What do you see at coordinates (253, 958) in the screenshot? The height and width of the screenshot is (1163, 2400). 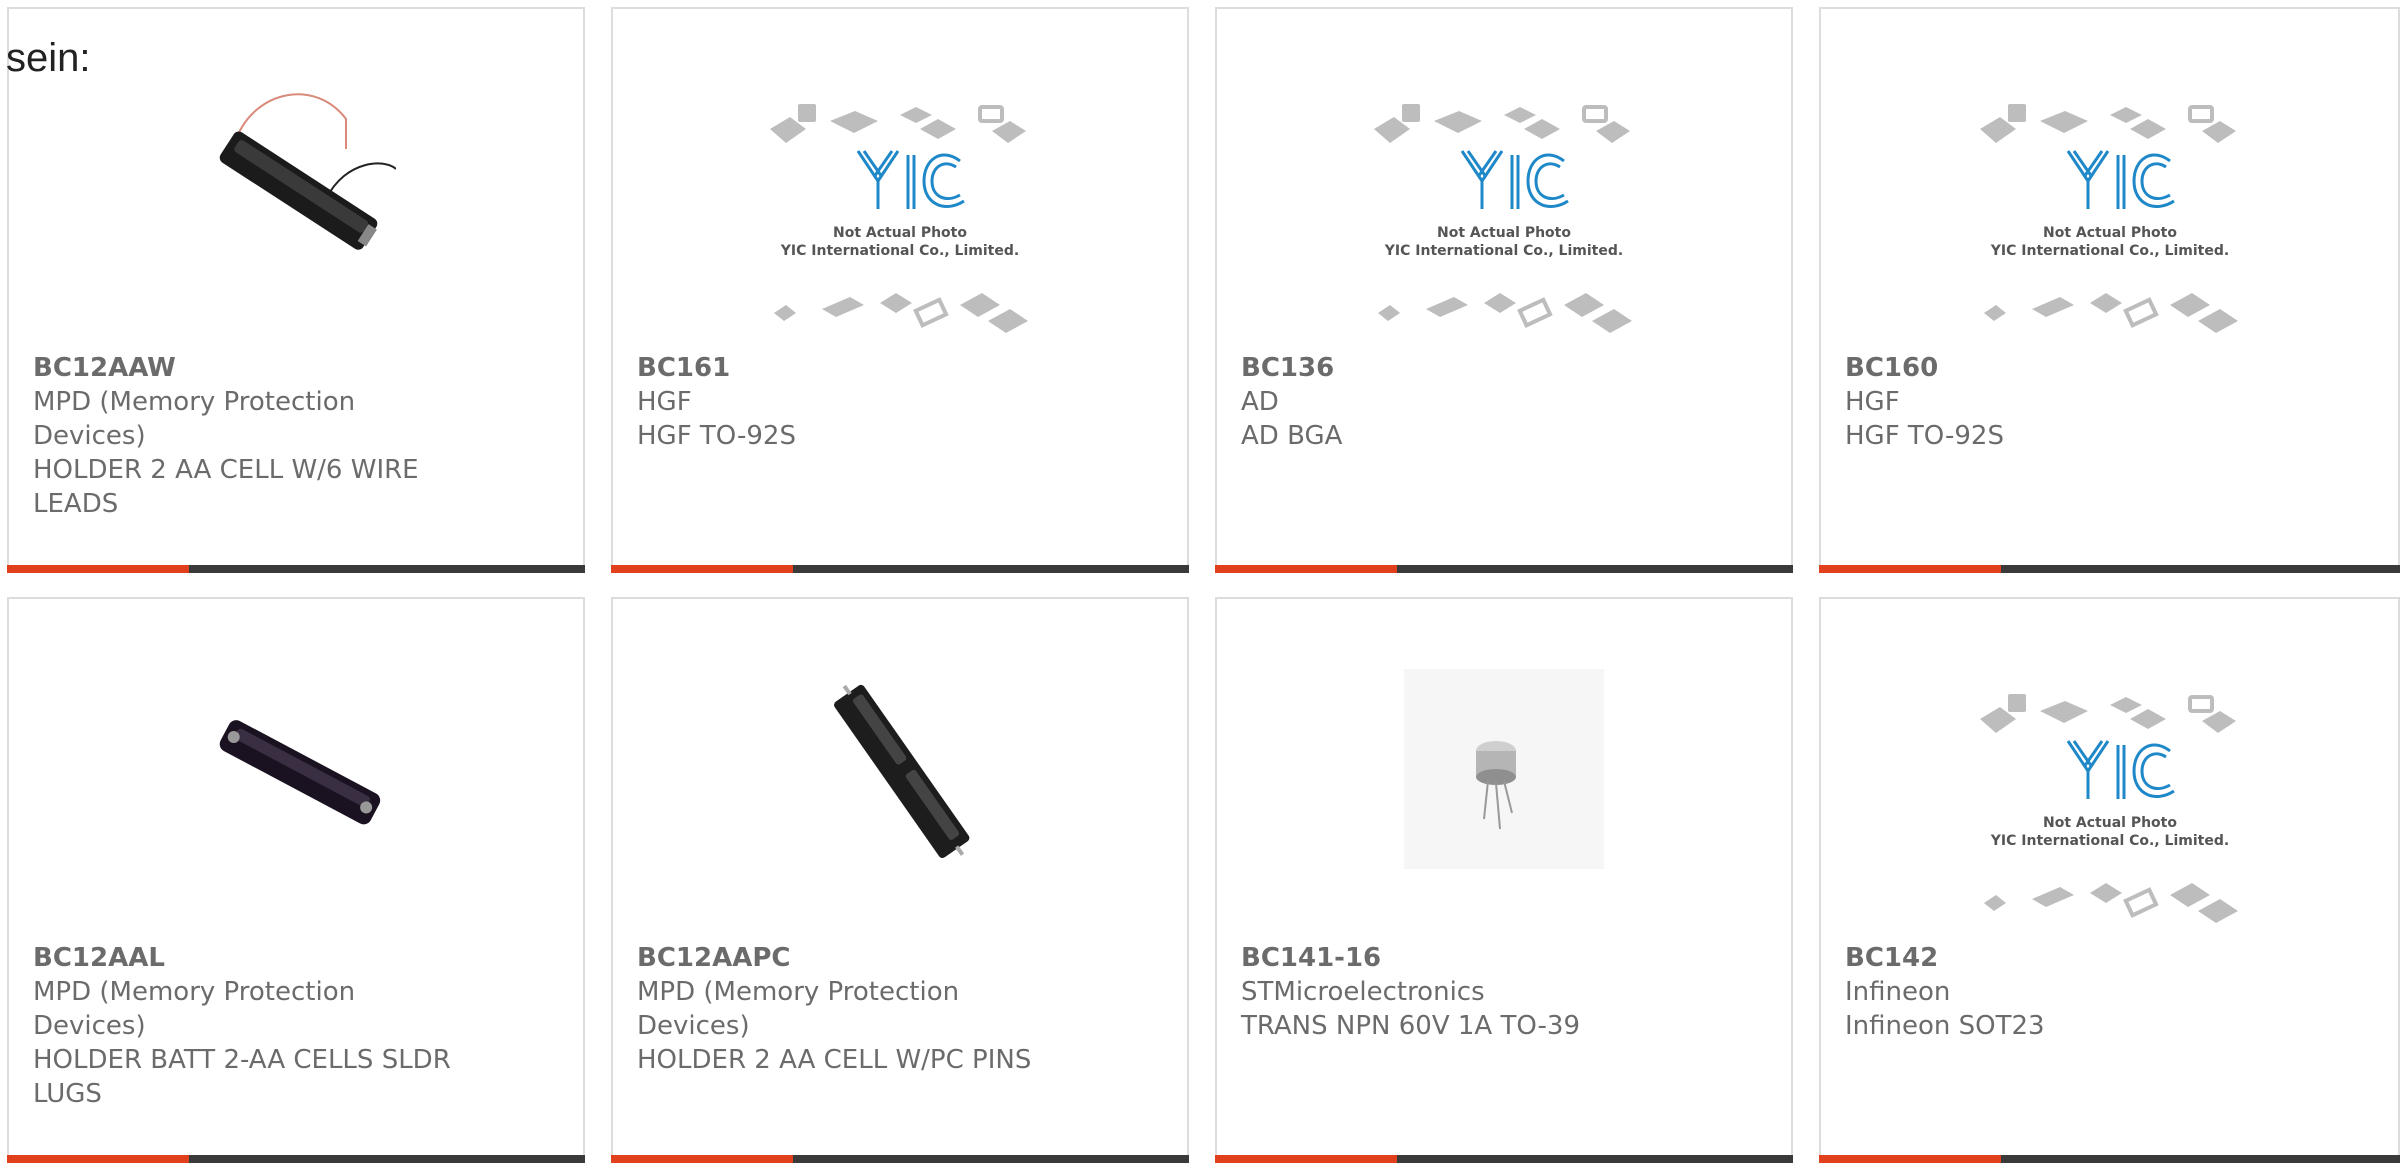 I see `part-number: BC12AAL` at bounding box center [253, 958].